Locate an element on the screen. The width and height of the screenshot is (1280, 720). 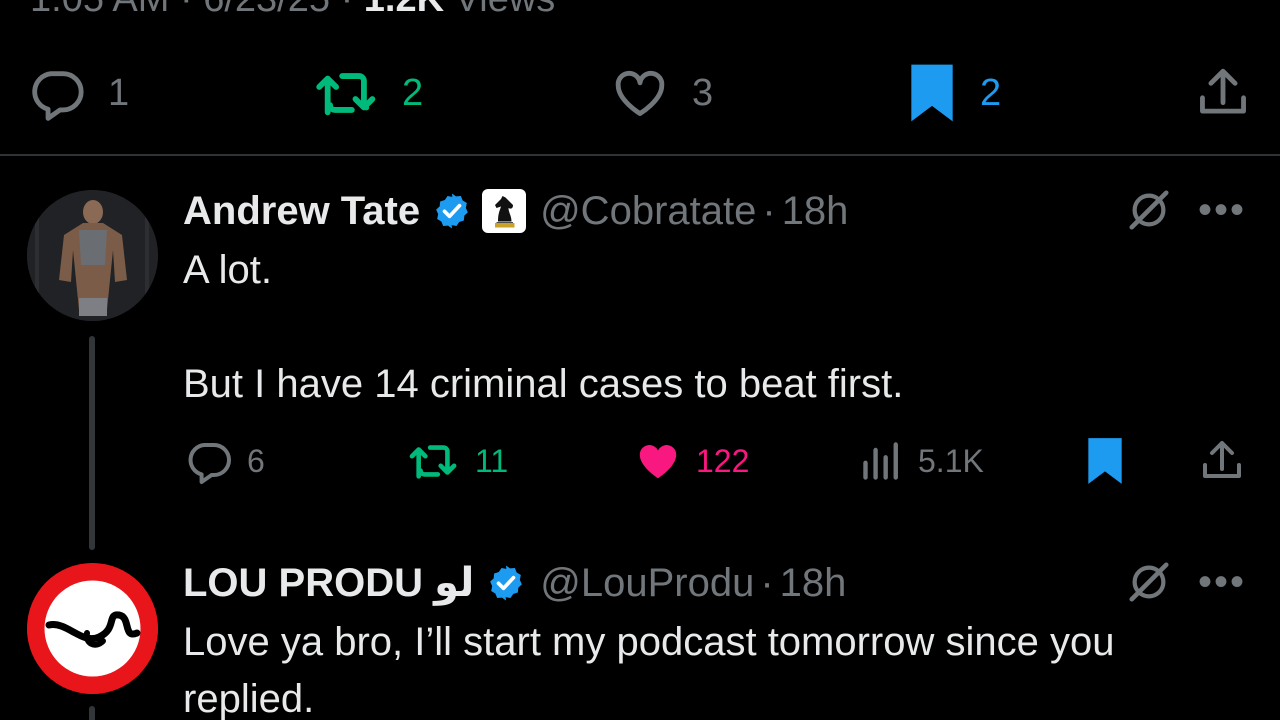
reply-button: 1 is located at coordinates (78, 93).